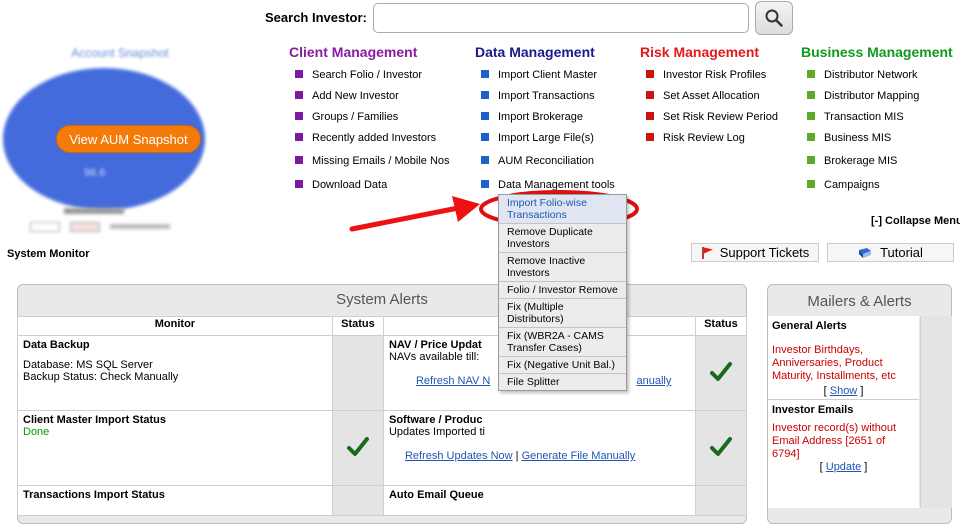 The width and height of the screenshot is (960, 524). I want to click on row-text: Database: MS SQL Server, so click(88, 365).